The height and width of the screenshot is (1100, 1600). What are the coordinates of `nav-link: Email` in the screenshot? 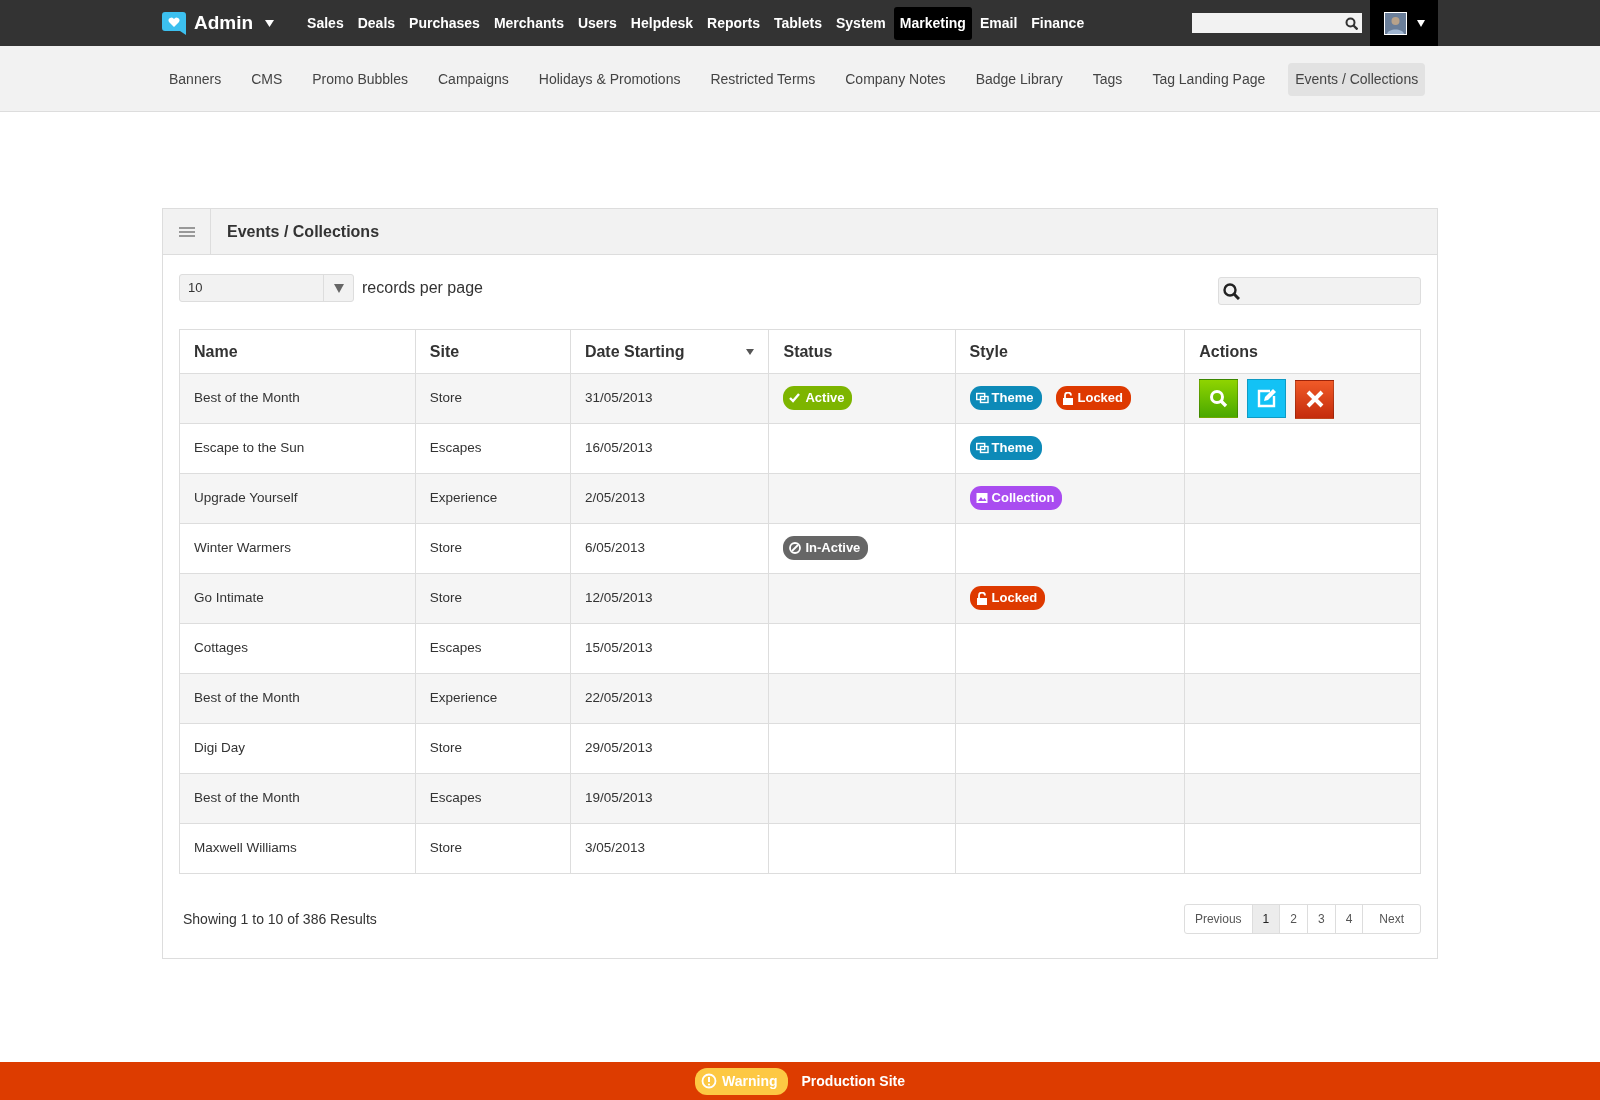 It's located at (998, 23).